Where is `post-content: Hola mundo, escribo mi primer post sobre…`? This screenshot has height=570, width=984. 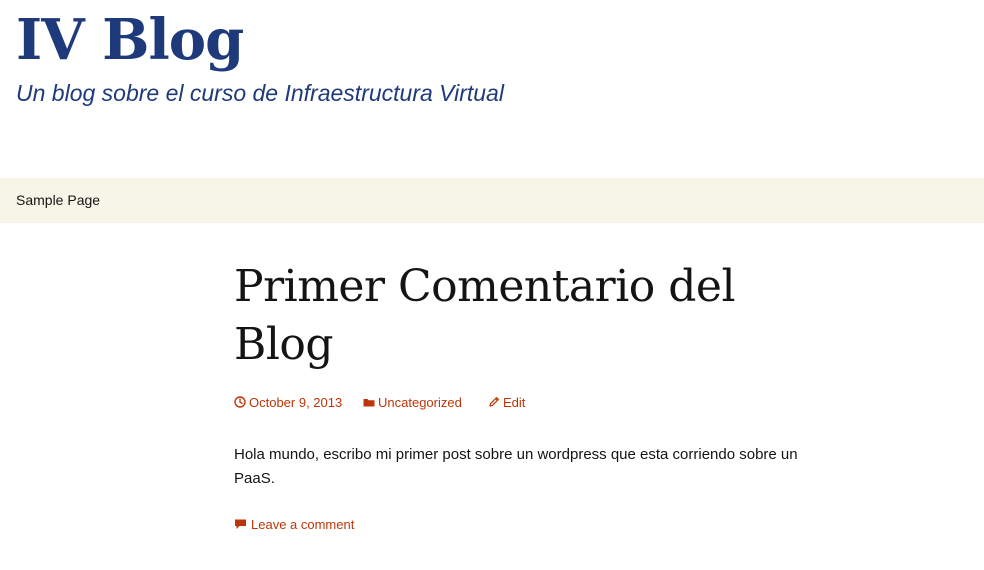
post-content: Hola mundo, escribo mi primer post sobre… is located at coordinates (516, 466).